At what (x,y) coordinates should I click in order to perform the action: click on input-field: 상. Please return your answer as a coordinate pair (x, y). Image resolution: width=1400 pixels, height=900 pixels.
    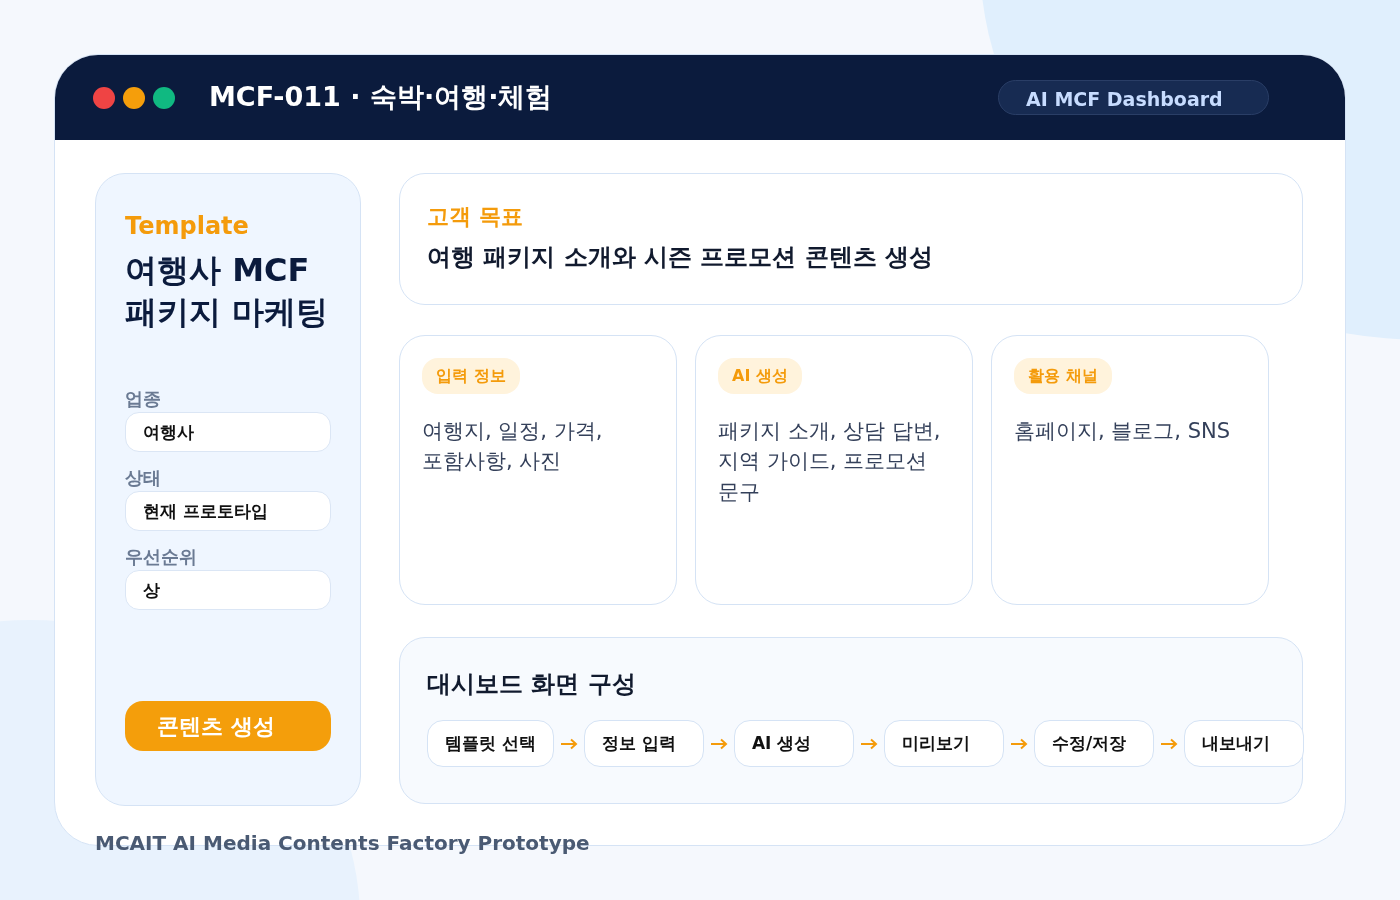
    Looking at the image, I should click on (228, 590).